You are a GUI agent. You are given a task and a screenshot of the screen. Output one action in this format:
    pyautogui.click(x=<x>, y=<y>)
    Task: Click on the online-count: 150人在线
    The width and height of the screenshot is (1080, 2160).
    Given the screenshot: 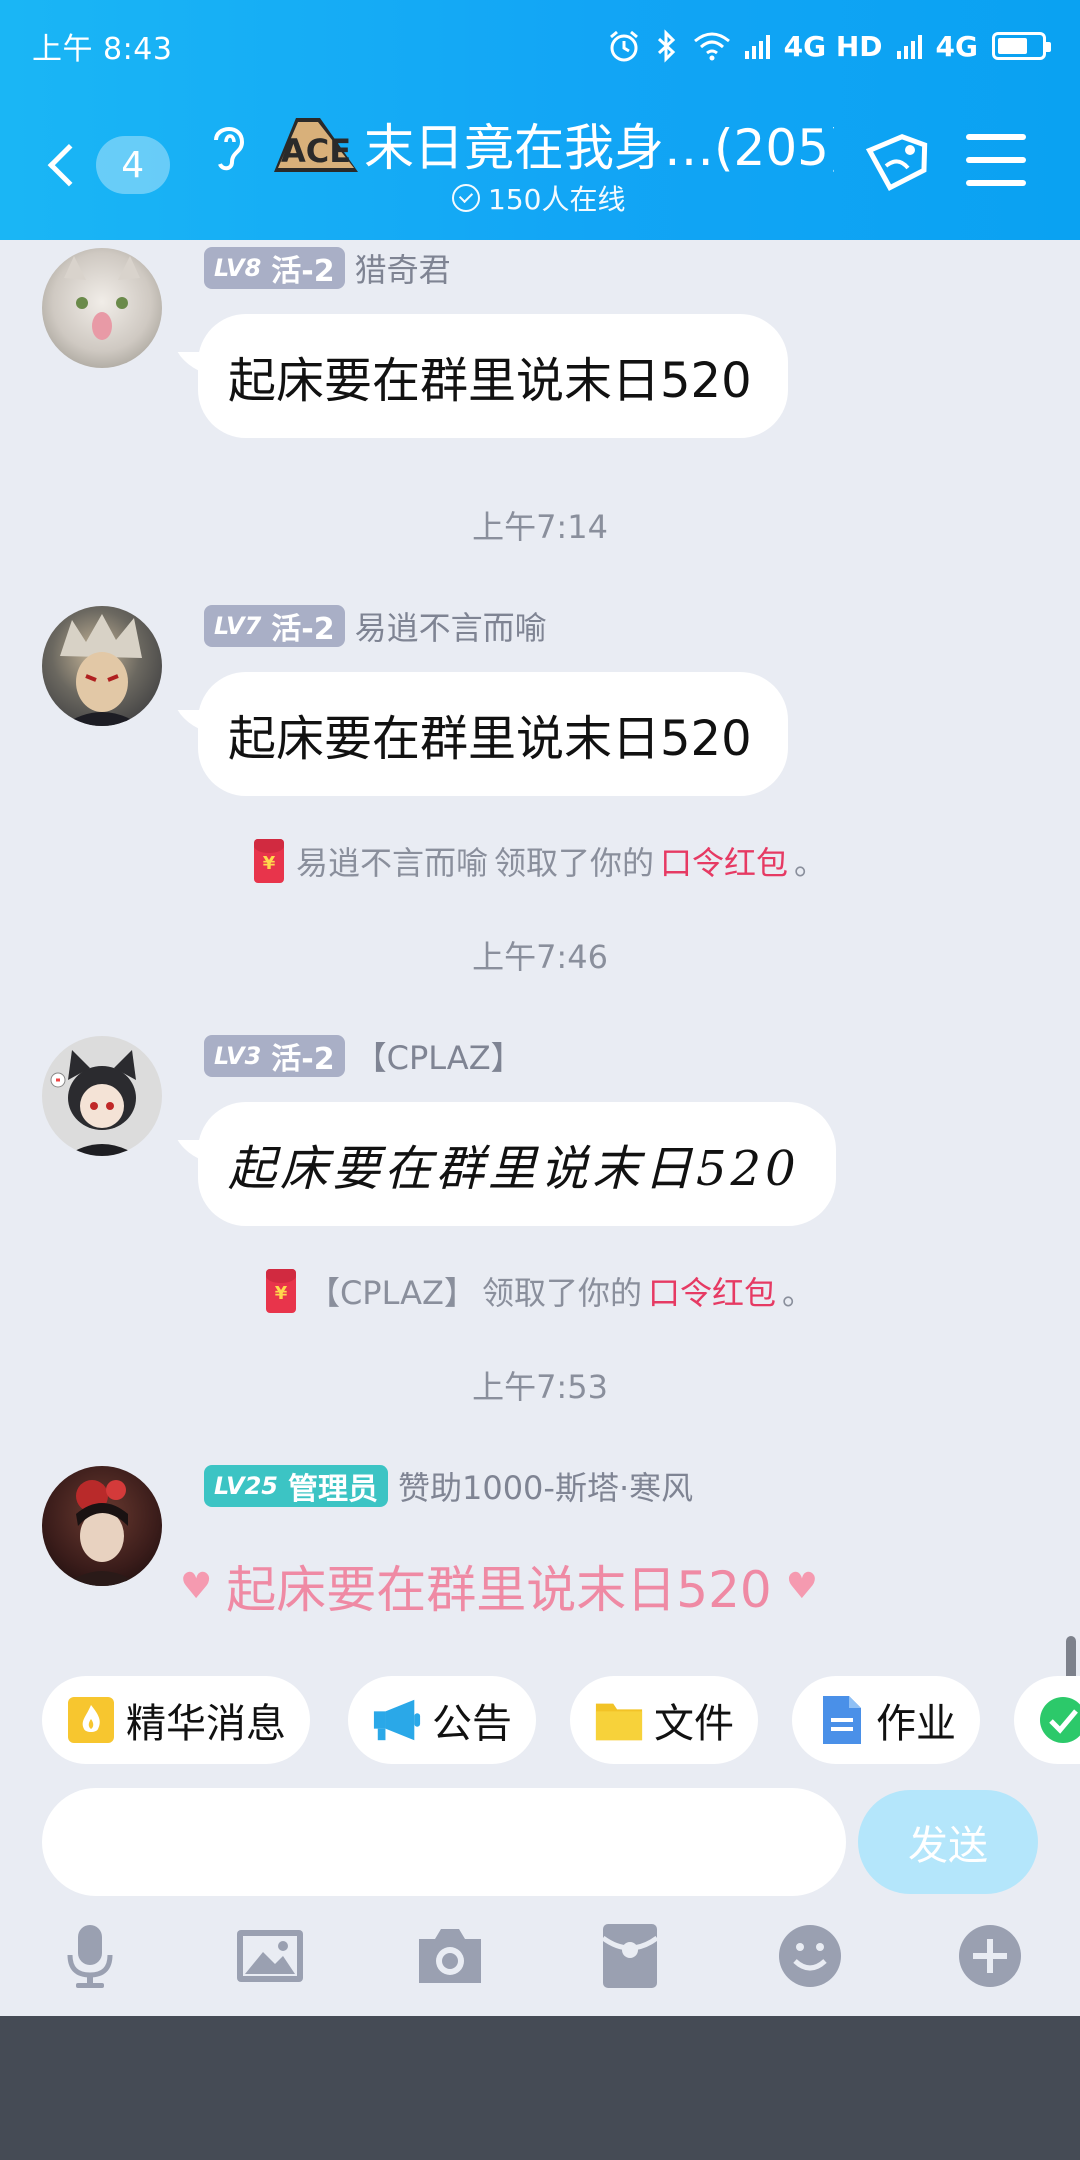 What is the action you would take?
    pyautogui.click(x=538, y=198)
    